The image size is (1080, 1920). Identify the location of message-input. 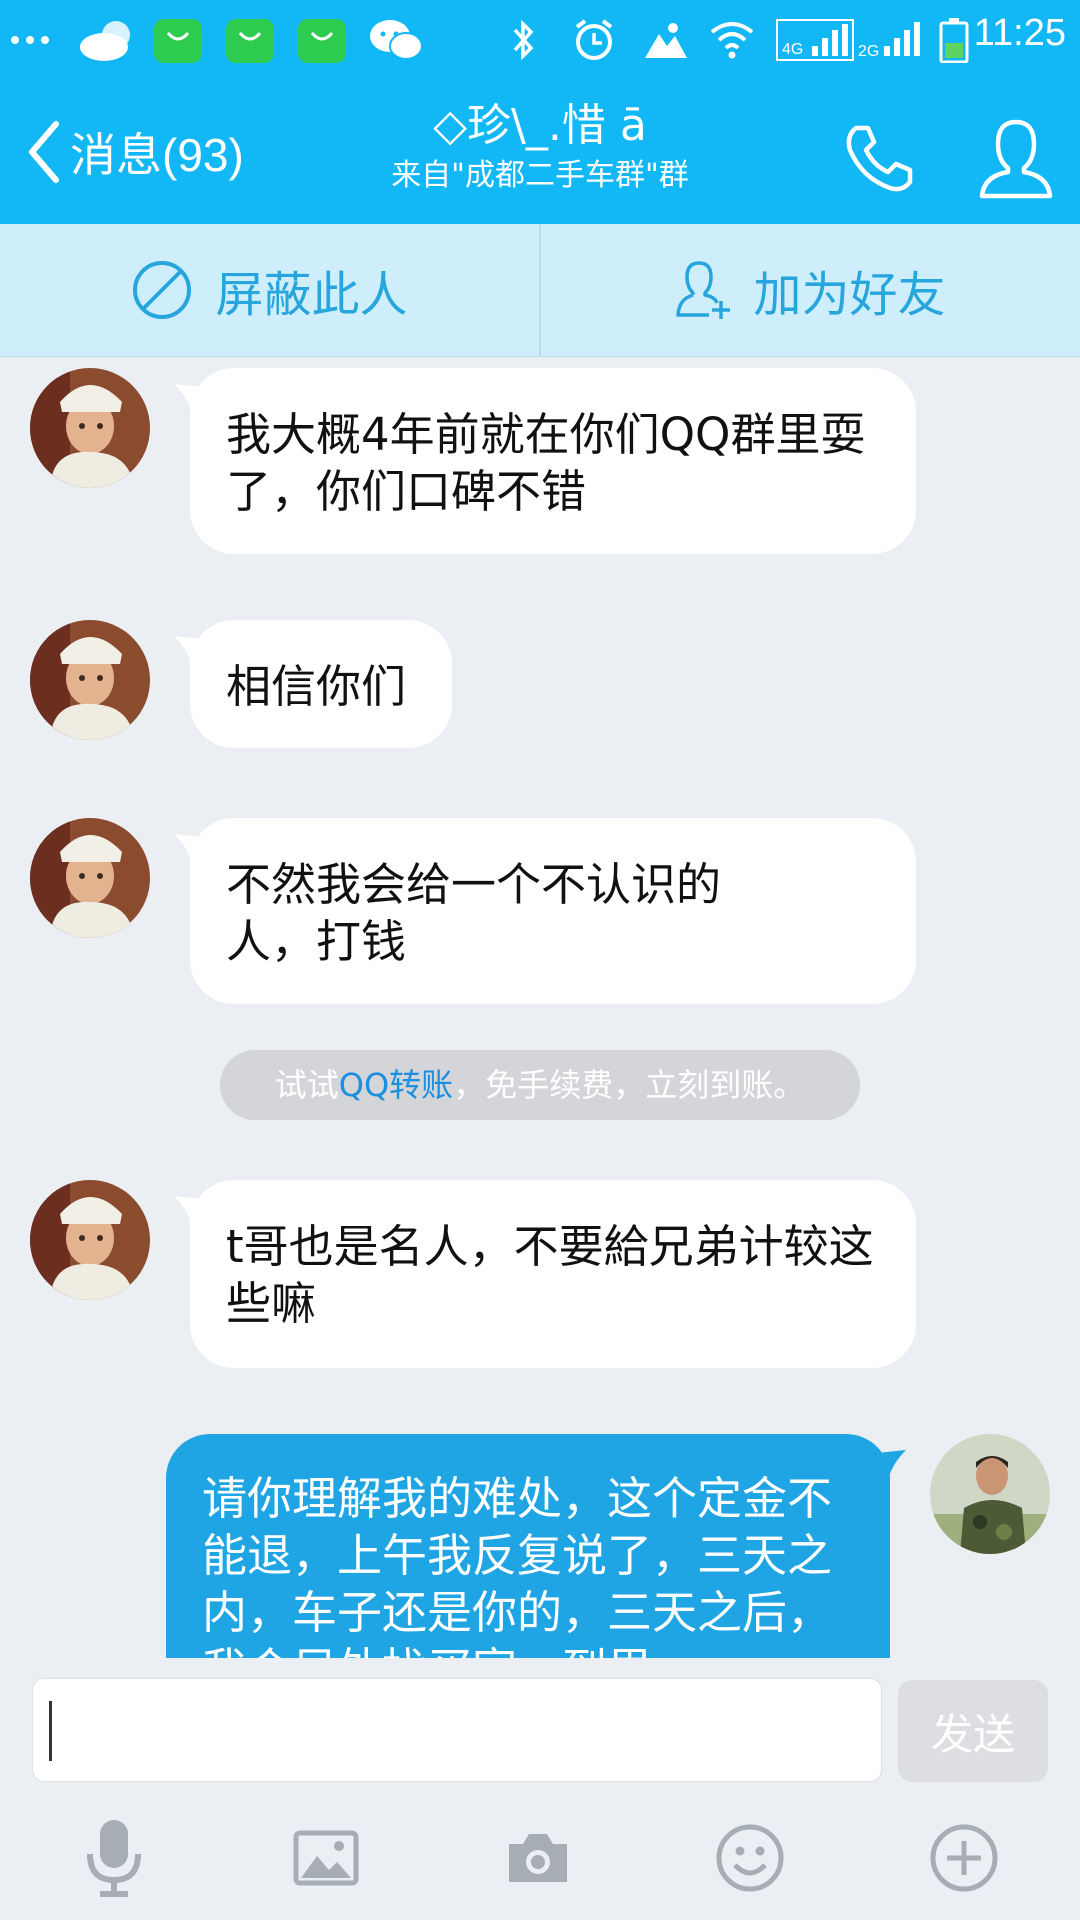
(457, 1730).